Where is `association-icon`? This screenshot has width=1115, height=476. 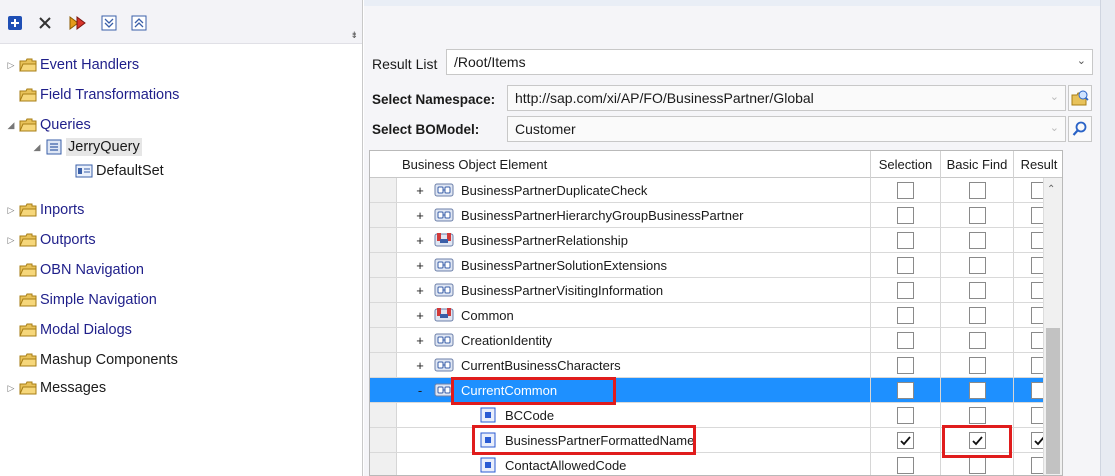
association-icon is located at coordinates (444, 215).